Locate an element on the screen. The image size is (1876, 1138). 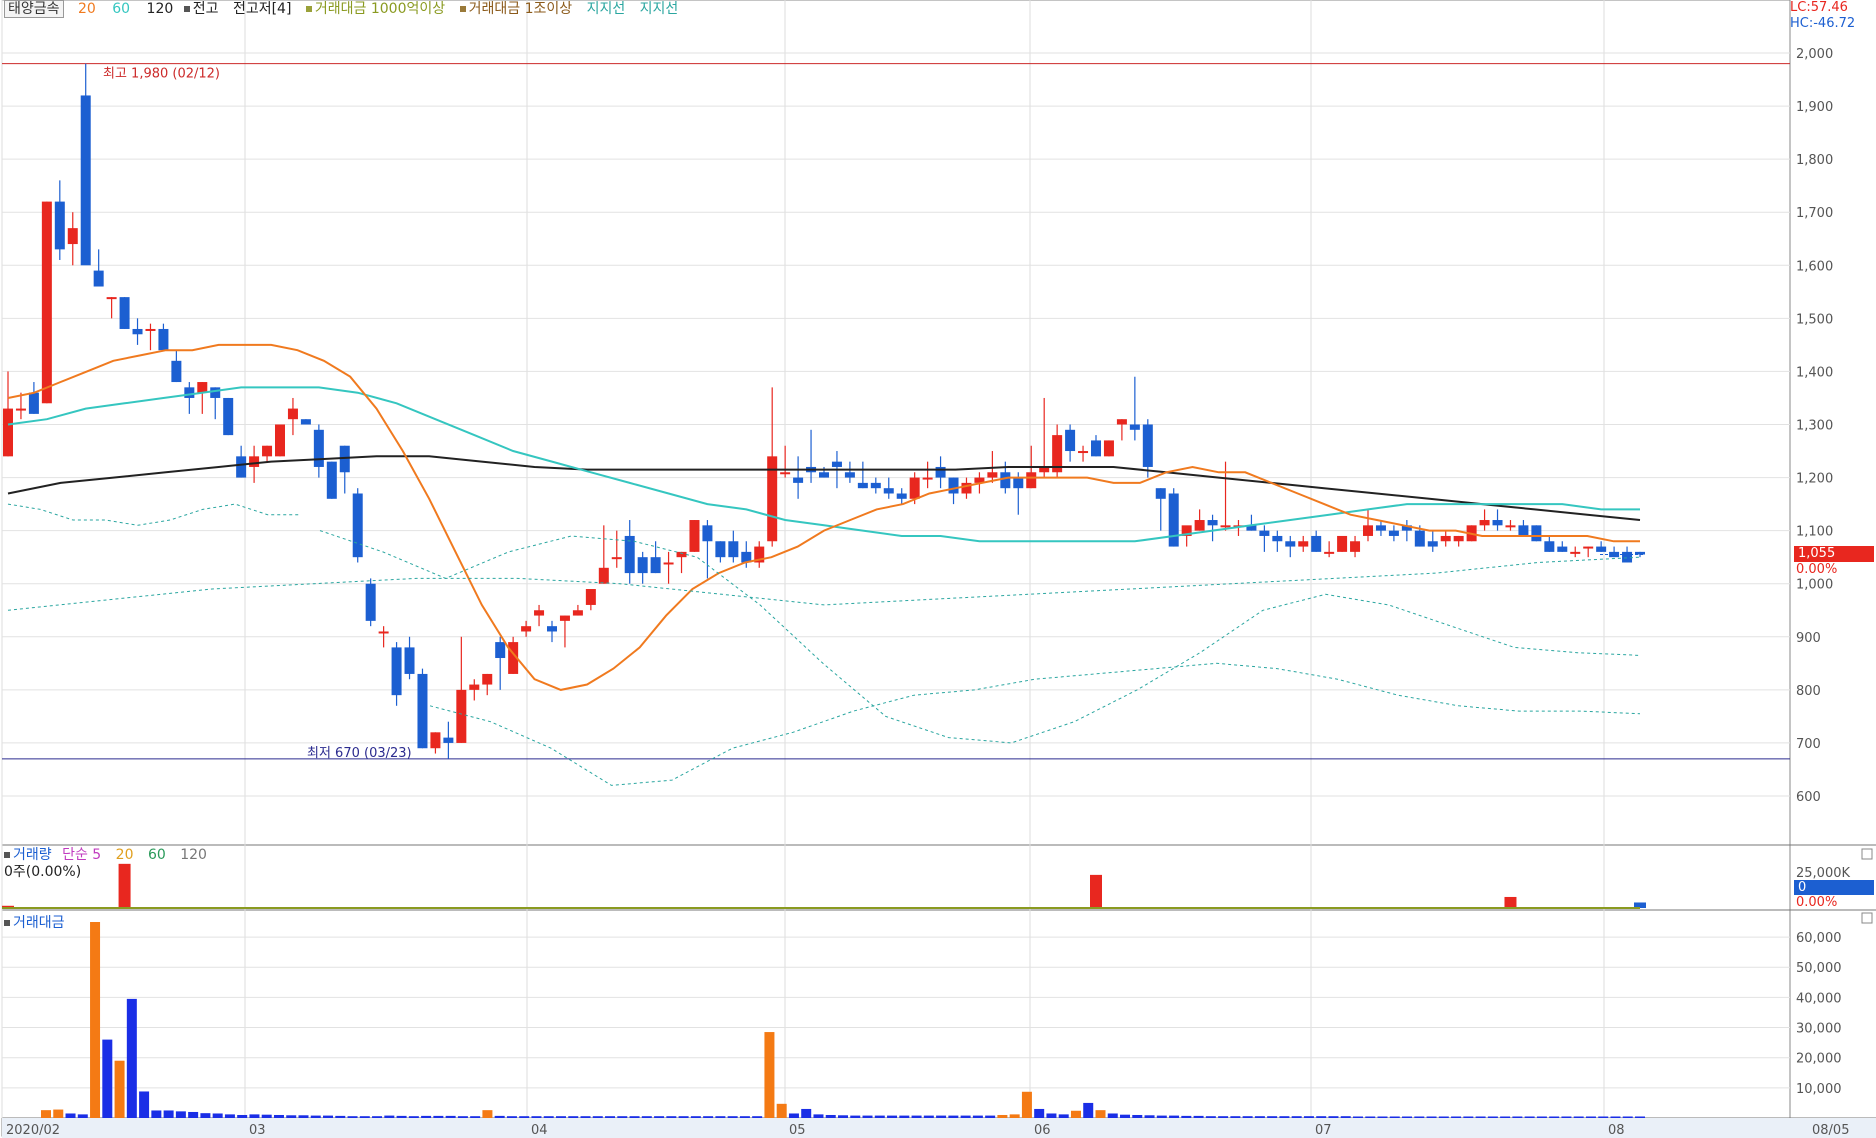
x-tick-label: 08/05 is located at coordinates (1830, 1130).